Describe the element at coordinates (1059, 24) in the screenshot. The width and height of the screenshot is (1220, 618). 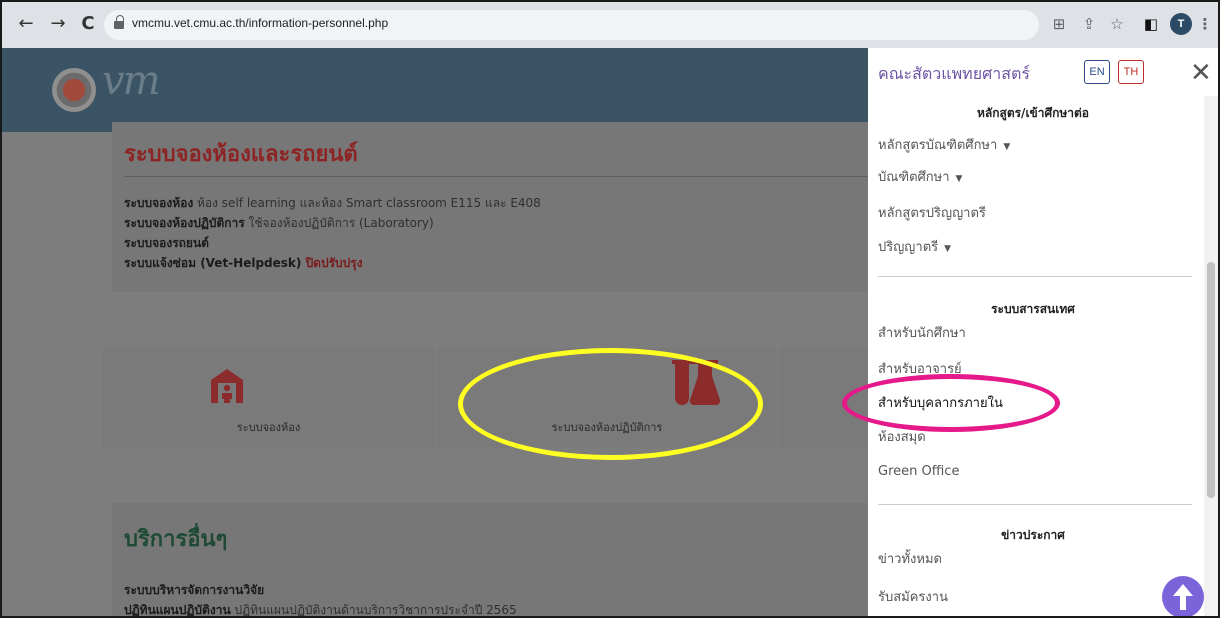
I see `translate-icon: ⊞` at that location.